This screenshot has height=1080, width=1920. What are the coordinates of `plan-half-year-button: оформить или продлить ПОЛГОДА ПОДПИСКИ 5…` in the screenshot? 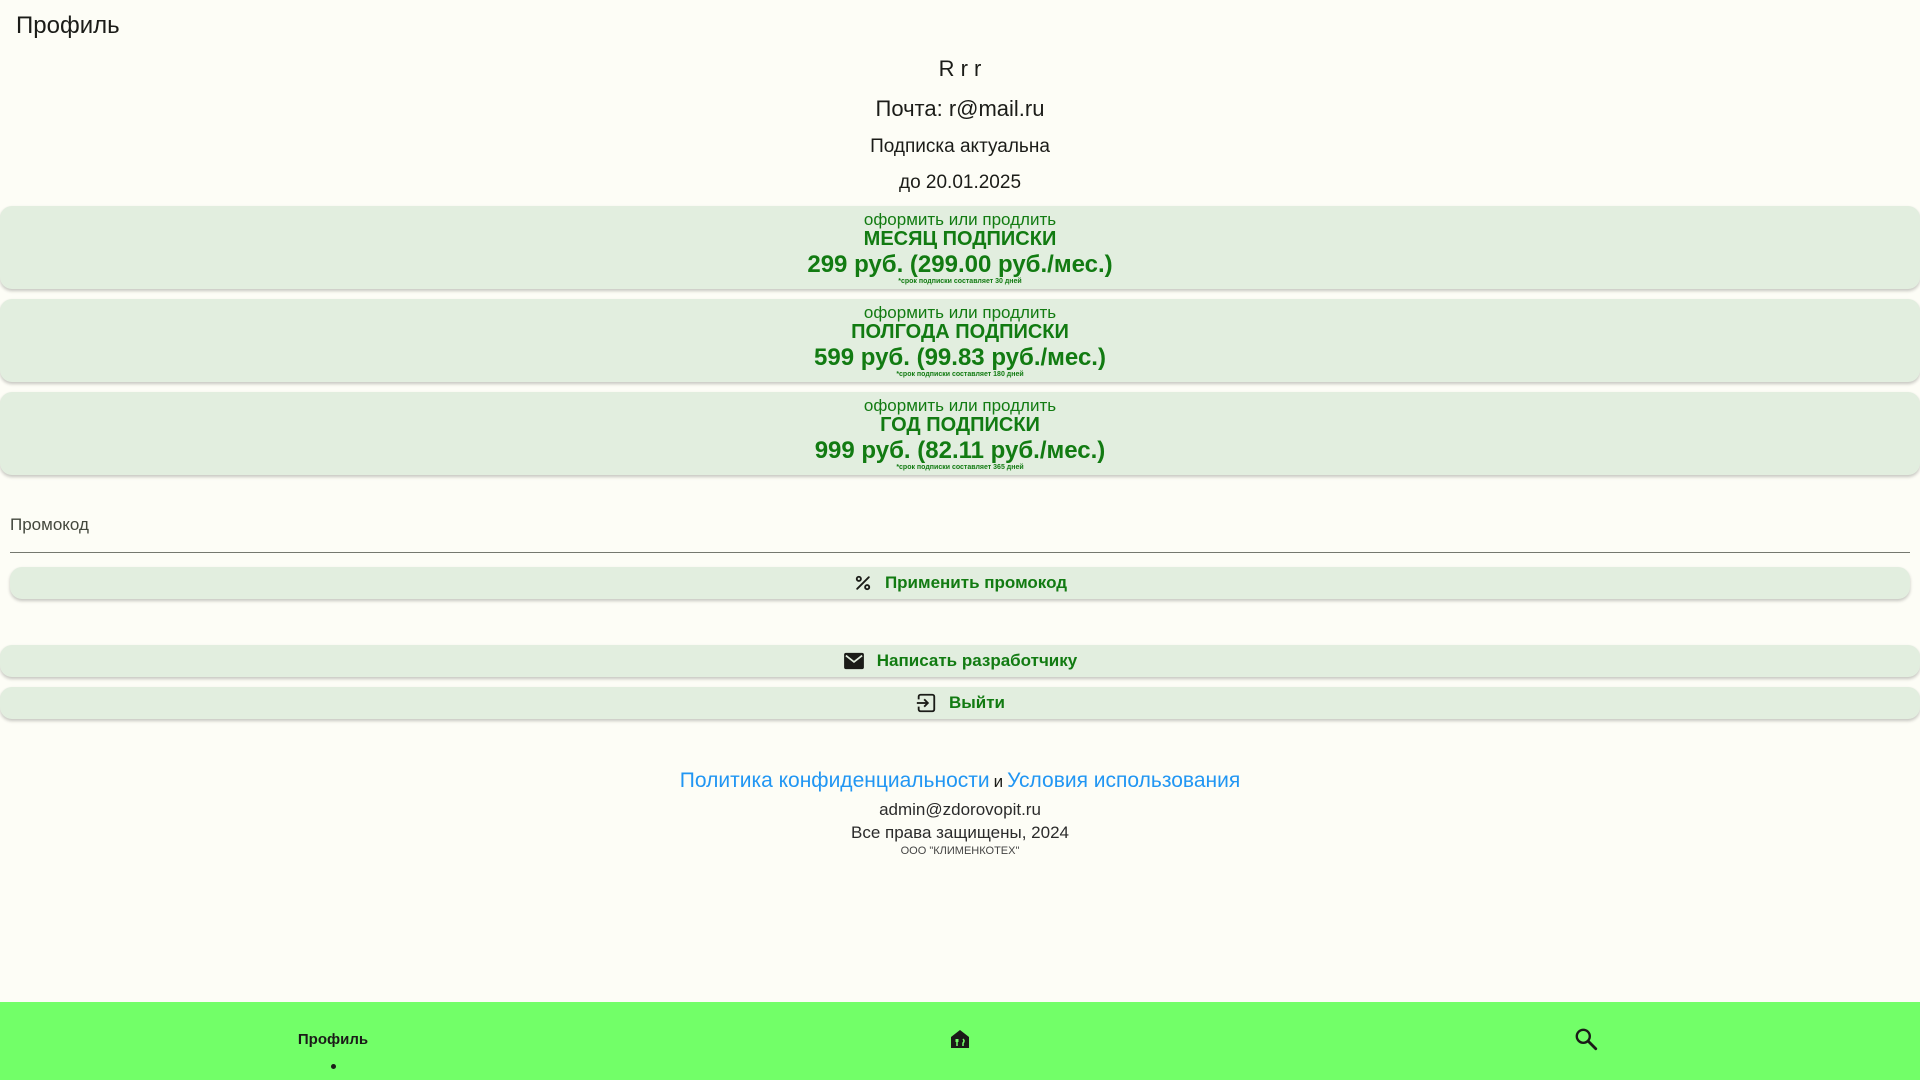 It's located at (960, 340).